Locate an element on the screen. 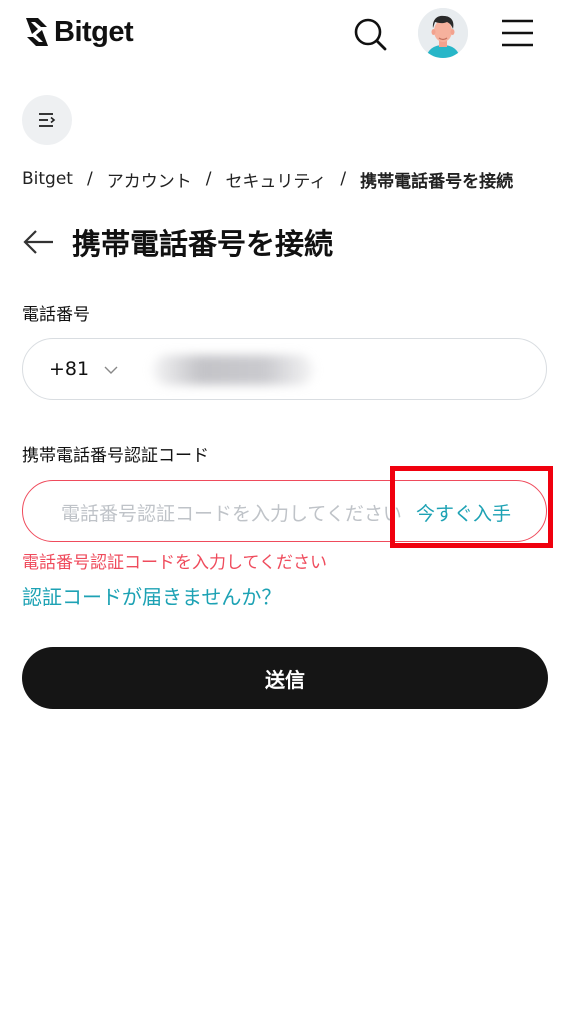 The height and width of the screenshot is (1024, 572). back-arrow-icon is located at coordinates (39, 242).